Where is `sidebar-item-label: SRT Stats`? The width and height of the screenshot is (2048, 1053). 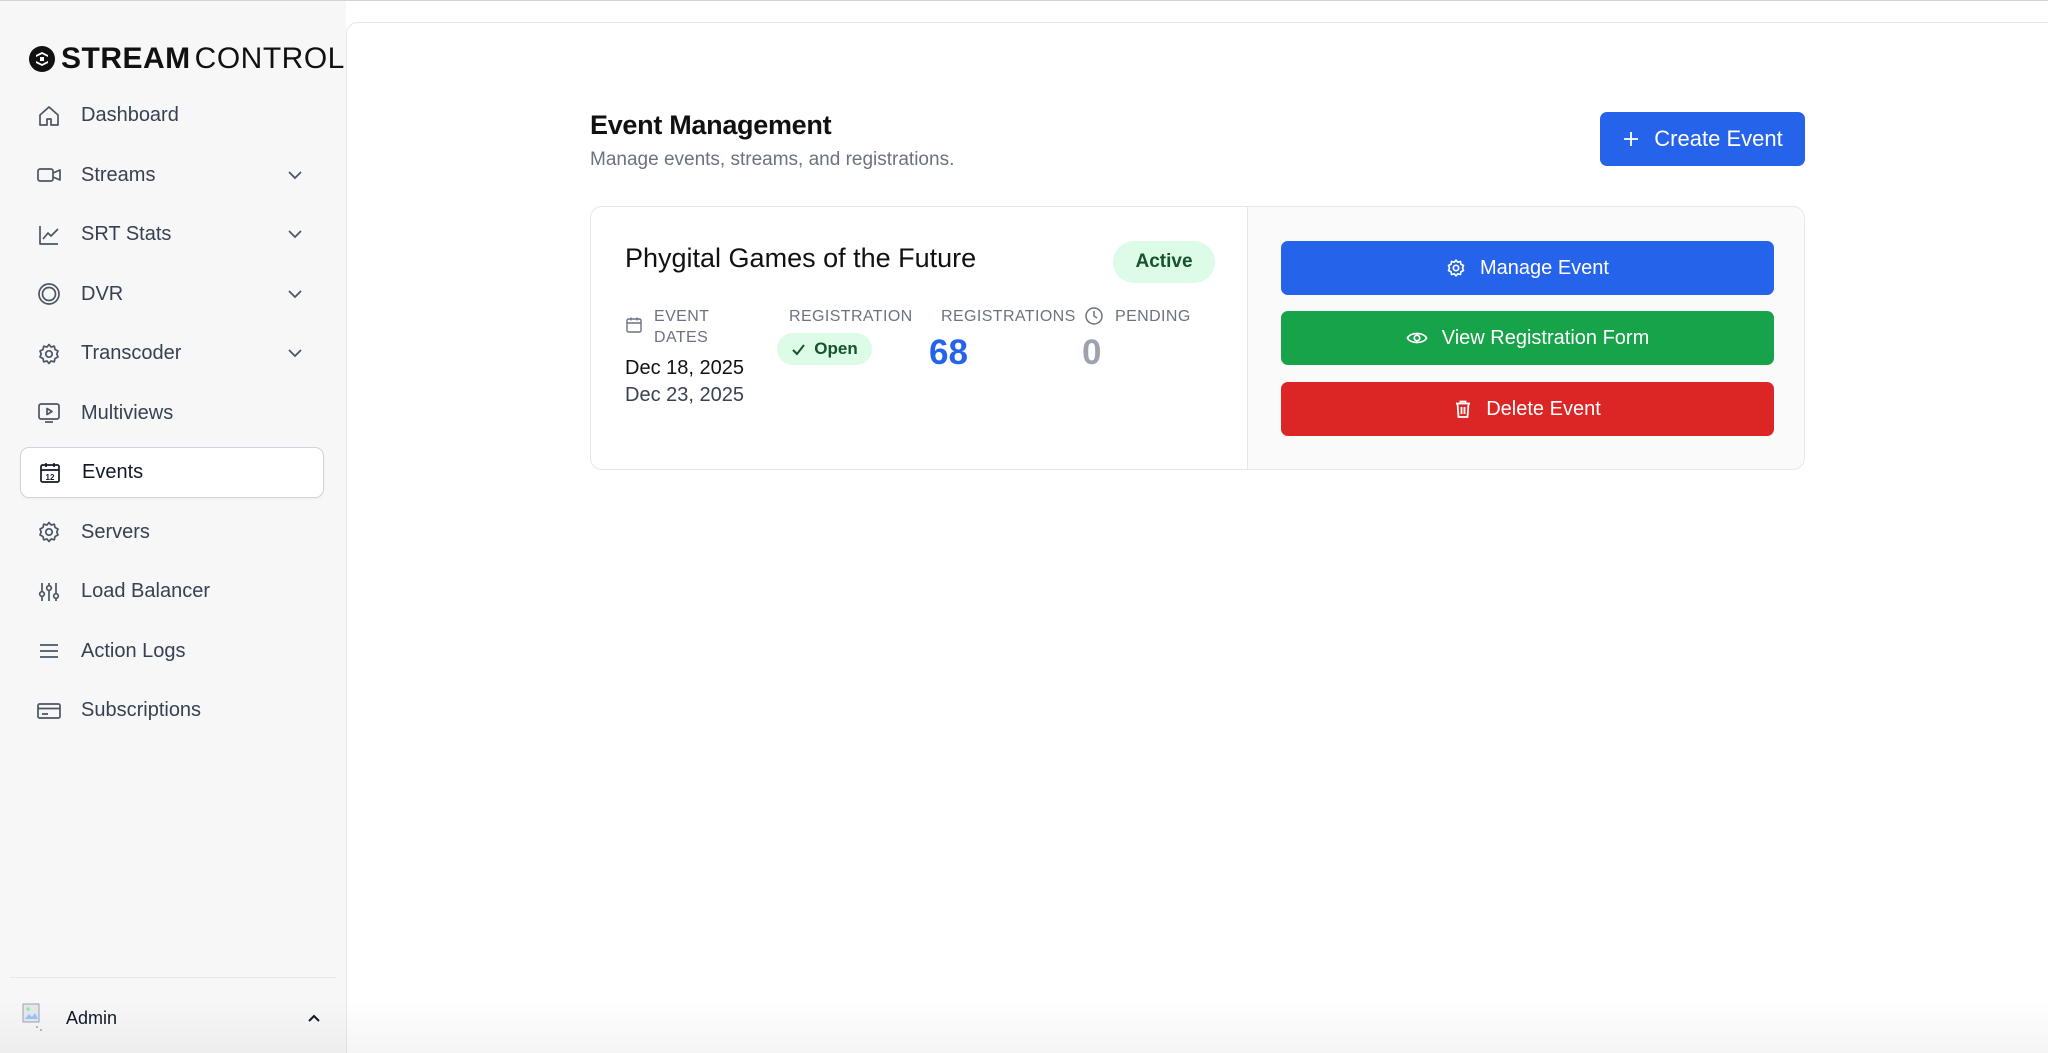 sidebar-item-label: SRT Stats is located at coordinates (126, 234).